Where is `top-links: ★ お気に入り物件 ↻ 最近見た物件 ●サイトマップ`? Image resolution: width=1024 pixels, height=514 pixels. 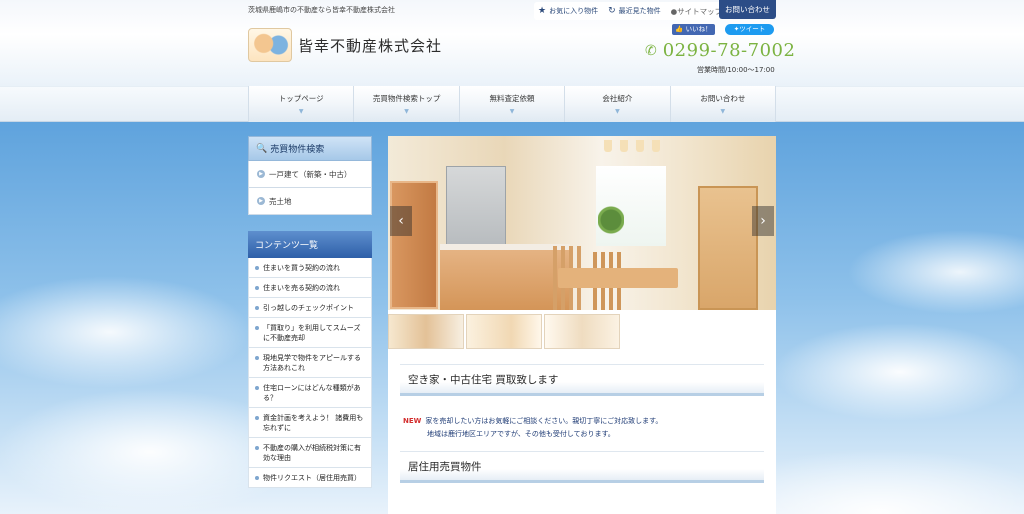
top-links: ★ お気に入り物件 ↻ 最近見た物件 ●サイトマップ is located at coordinates (634, 11).